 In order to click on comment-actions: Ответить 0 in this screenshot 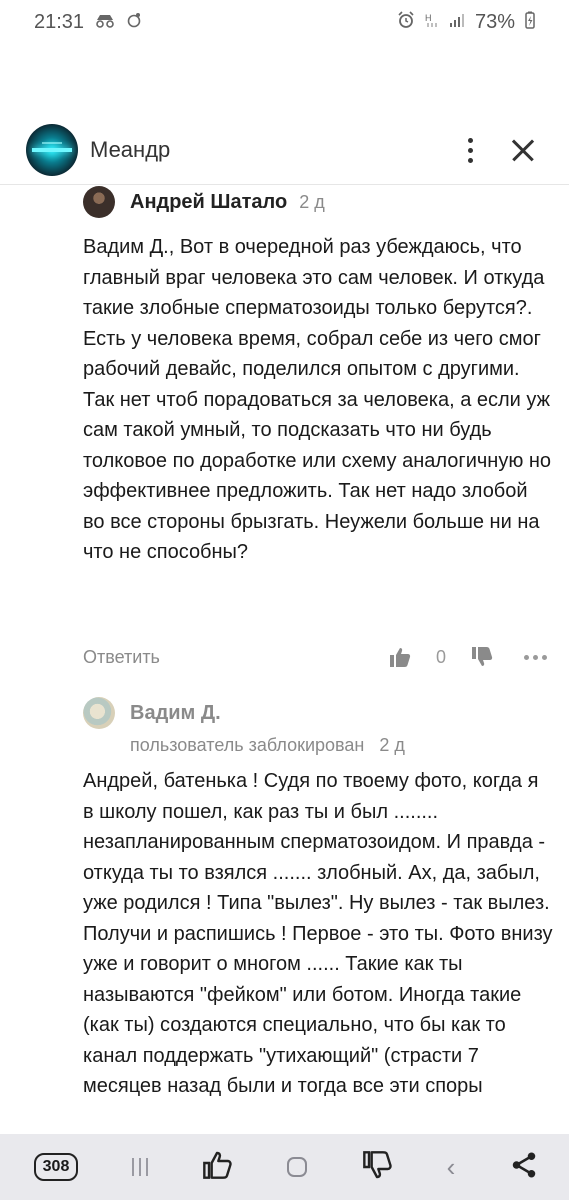, I will do `click(315, 657)`.